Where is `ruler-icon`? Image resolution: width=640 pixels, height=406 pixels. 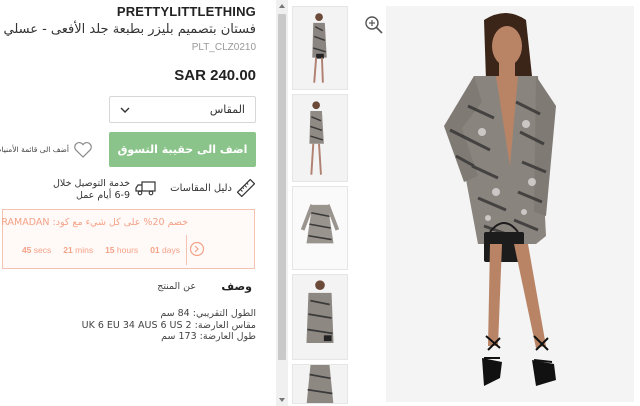
ruler-icon is located at coordinates (246, 188).